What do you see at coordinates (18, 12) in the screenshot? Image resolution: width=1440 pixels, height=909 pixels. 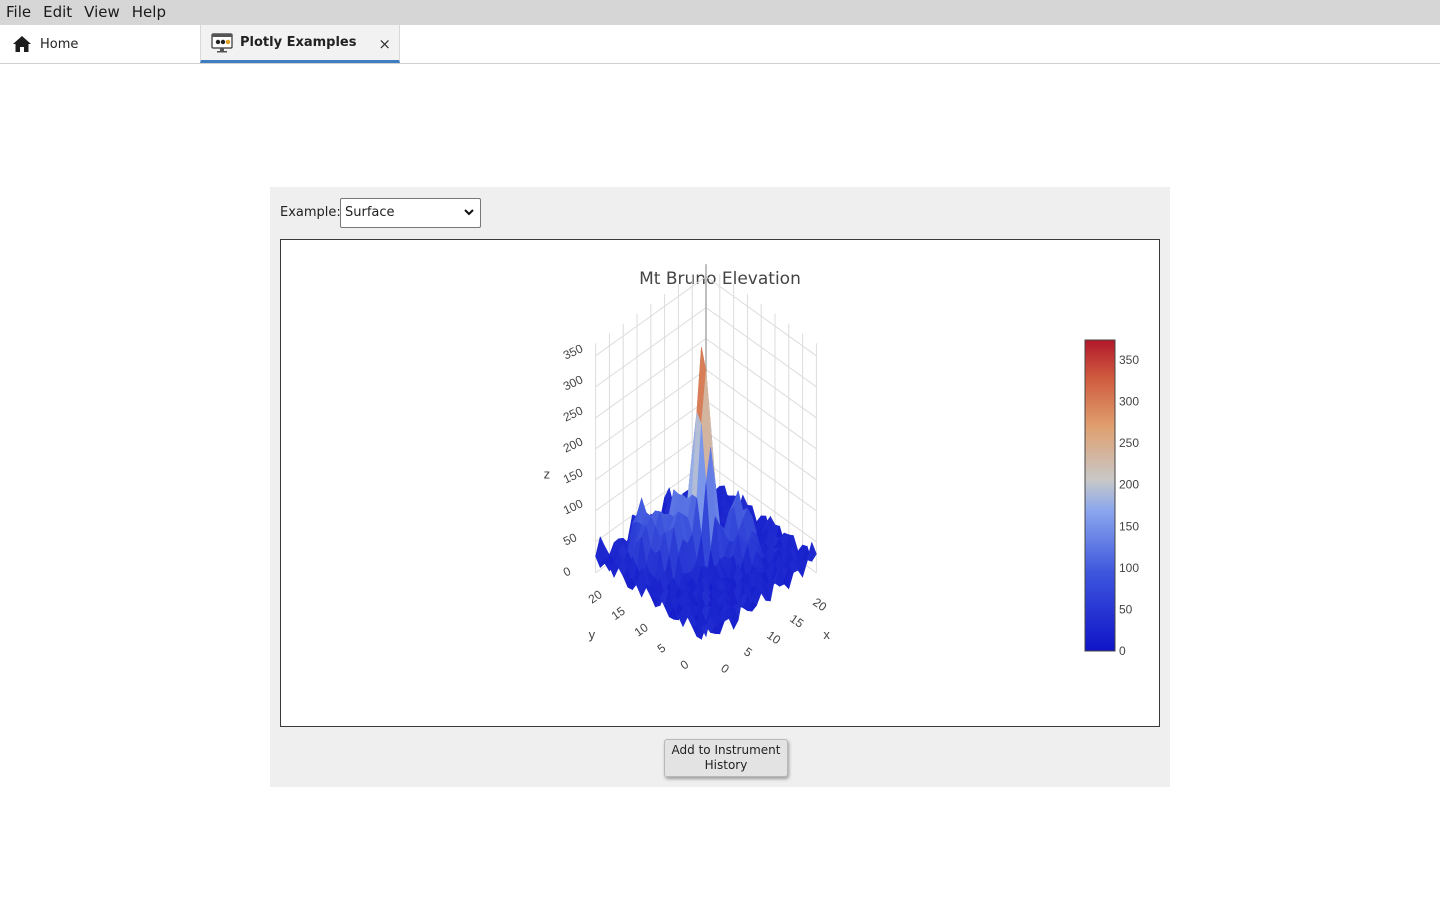 I see `menu-file: File` at bounding box center [18, 12].